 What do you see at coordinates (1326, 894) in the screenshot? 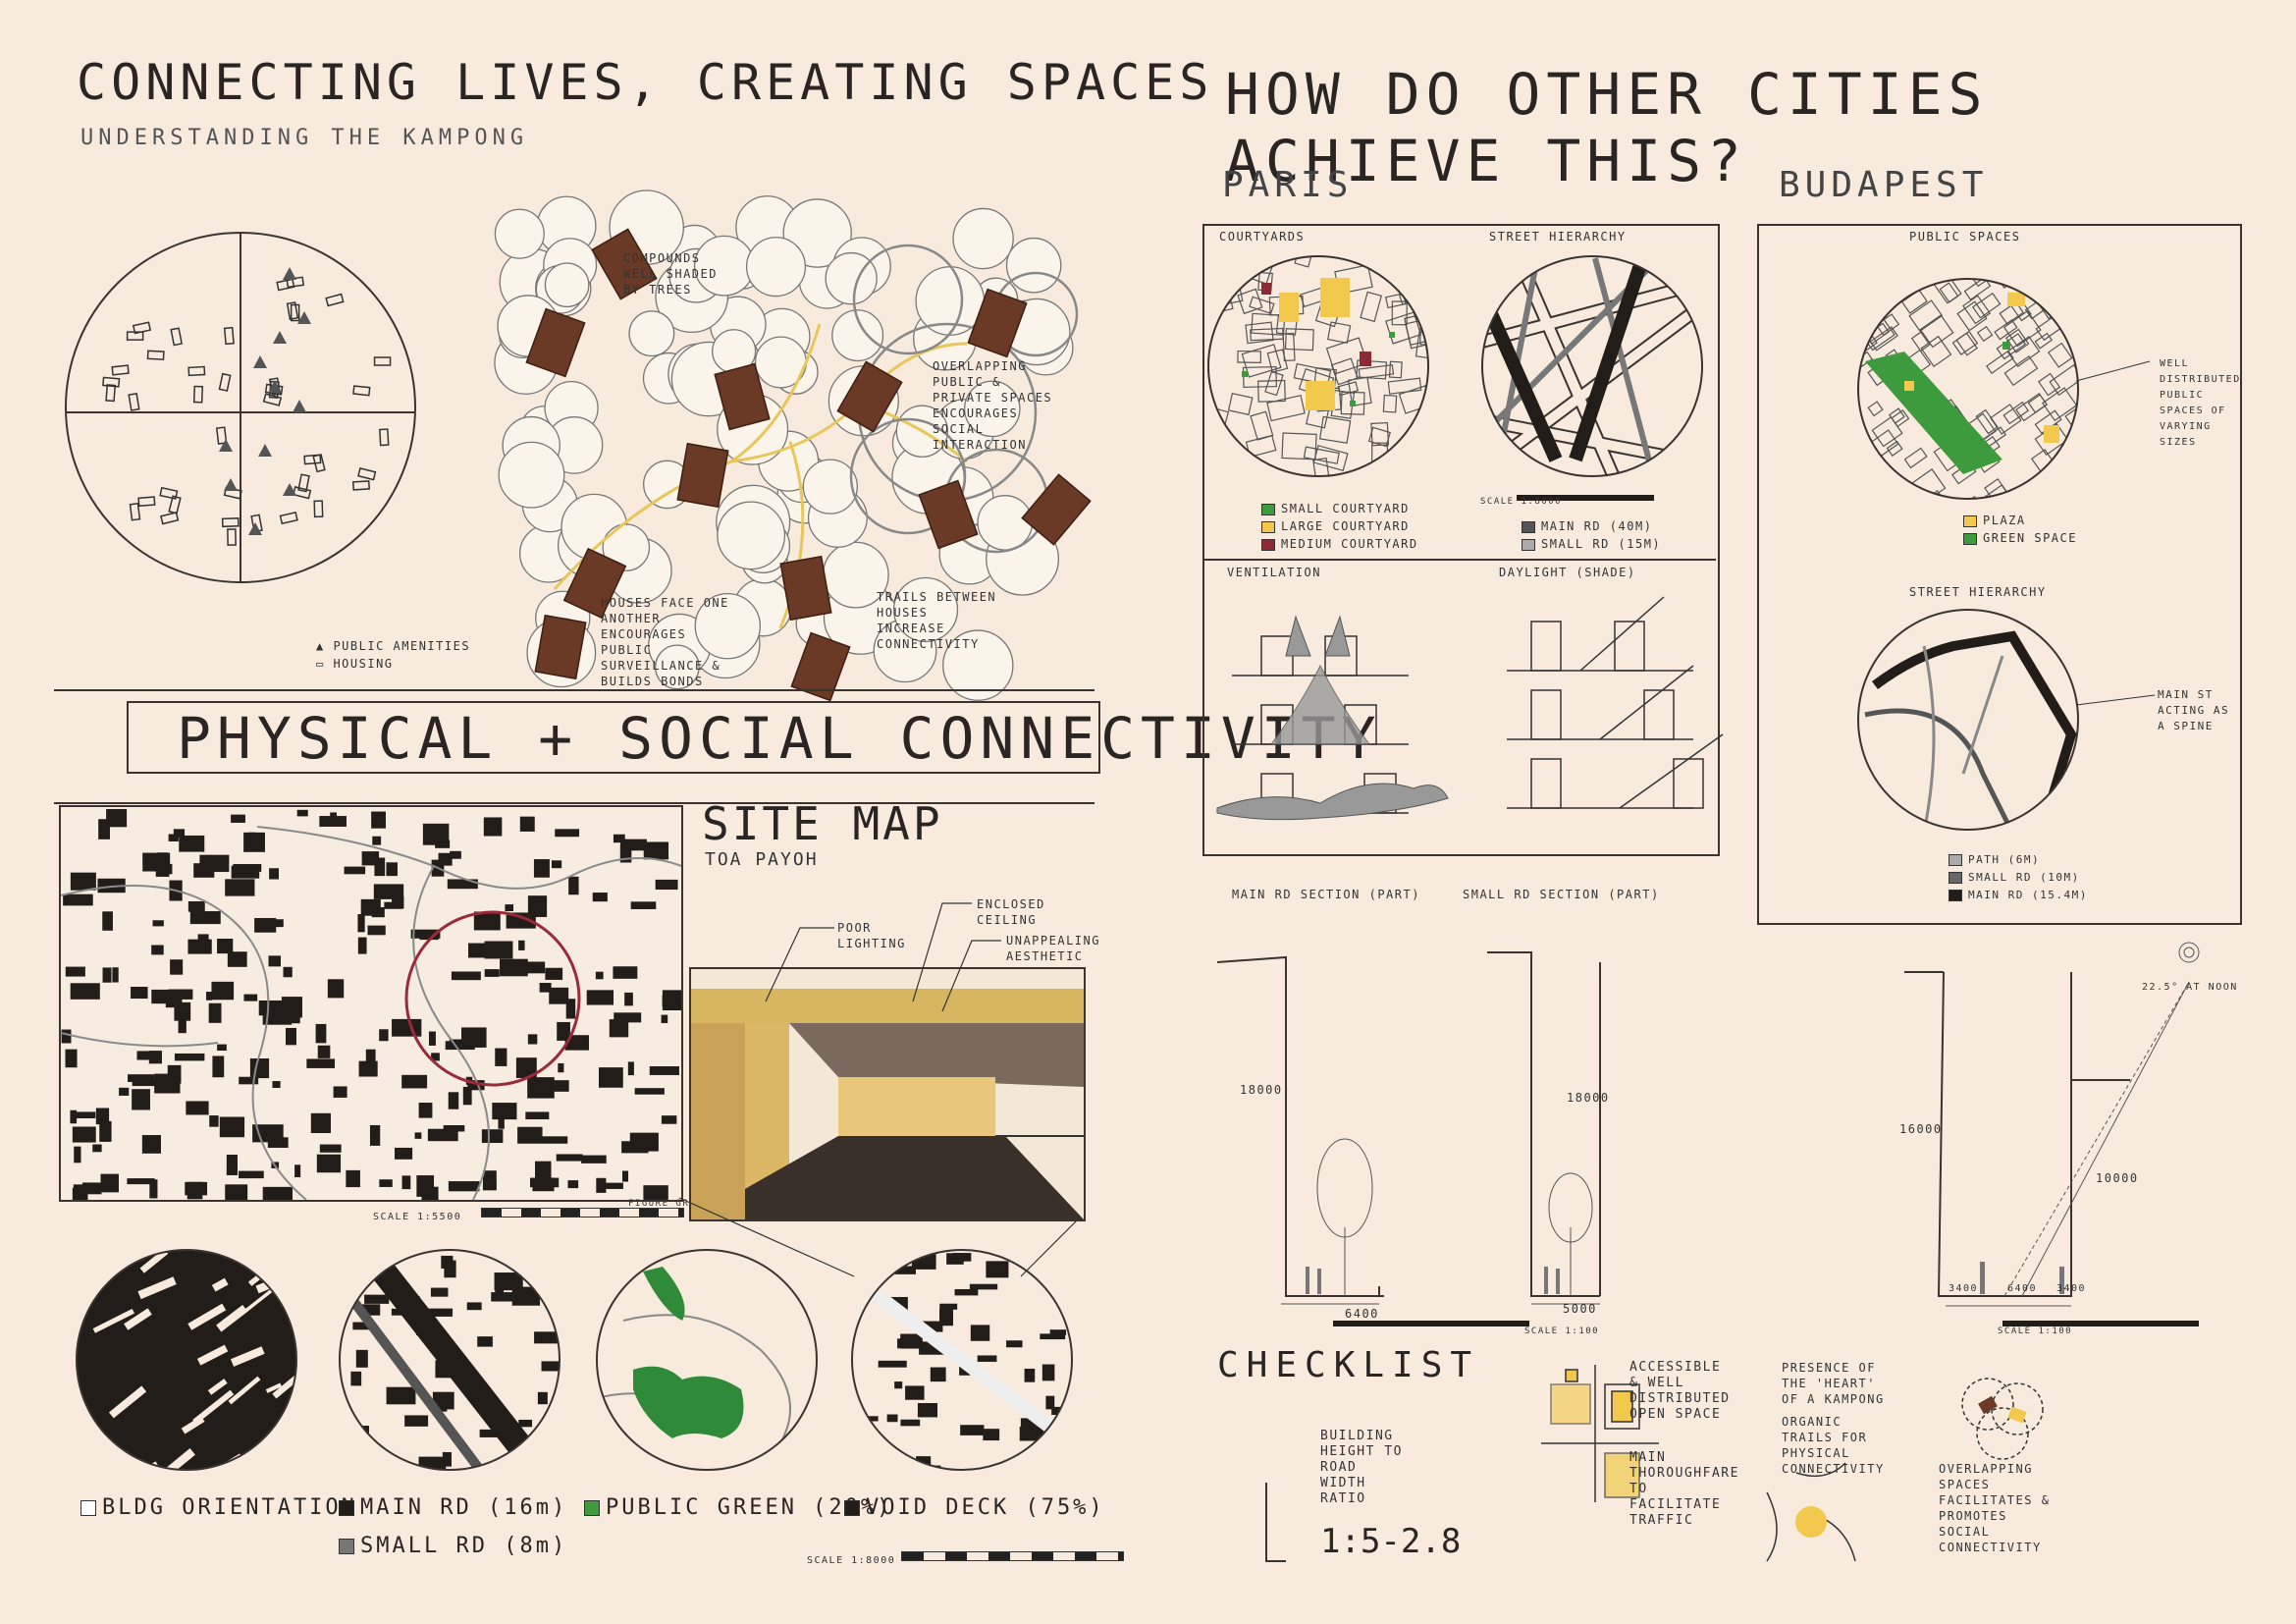
I see `section-main-label: MAIN RD SECTION (PART)` at bounding box center [1326, 894].